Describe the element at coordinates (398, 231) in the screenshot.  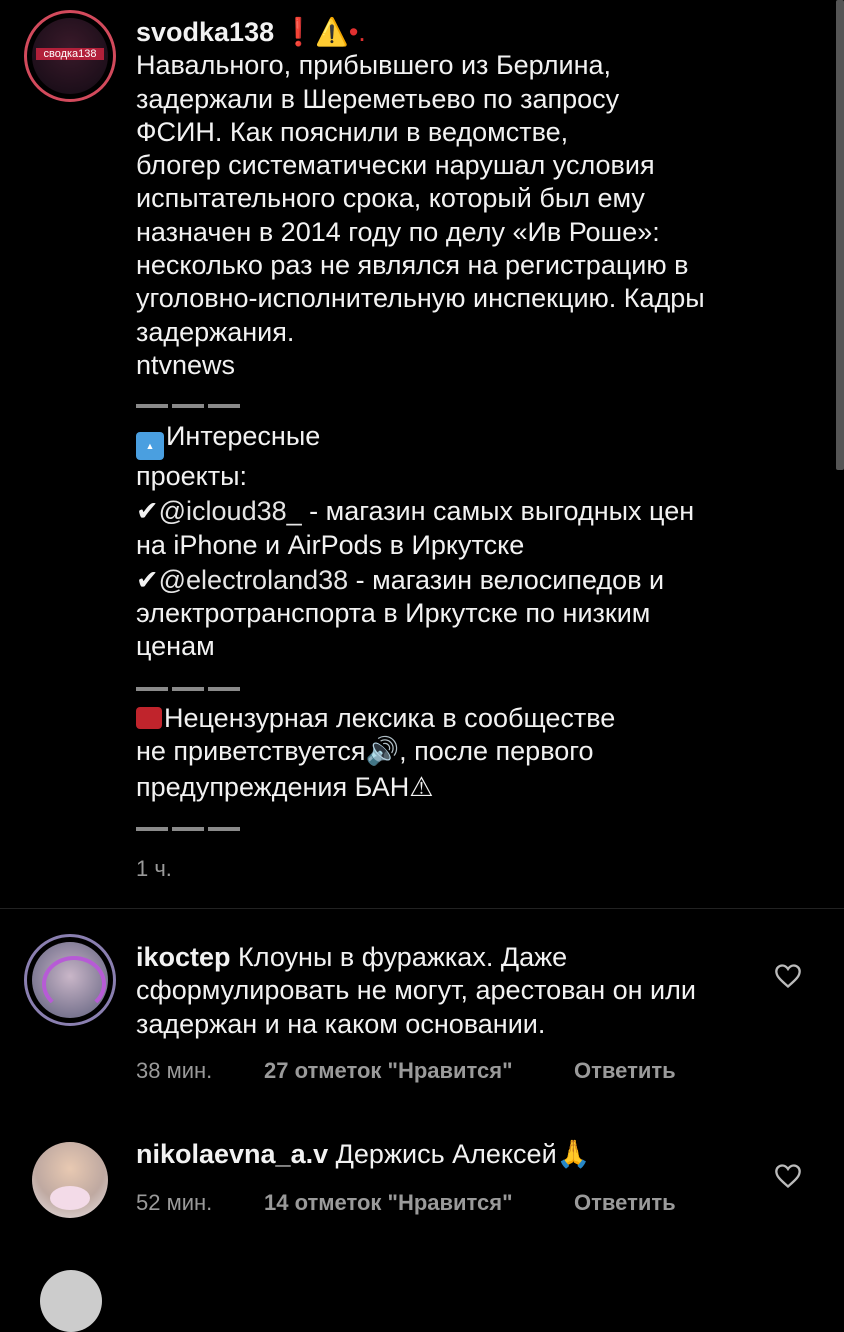
I see `caption-line: назначен в 2014 году по делу «Ив Роше»:` at that location.